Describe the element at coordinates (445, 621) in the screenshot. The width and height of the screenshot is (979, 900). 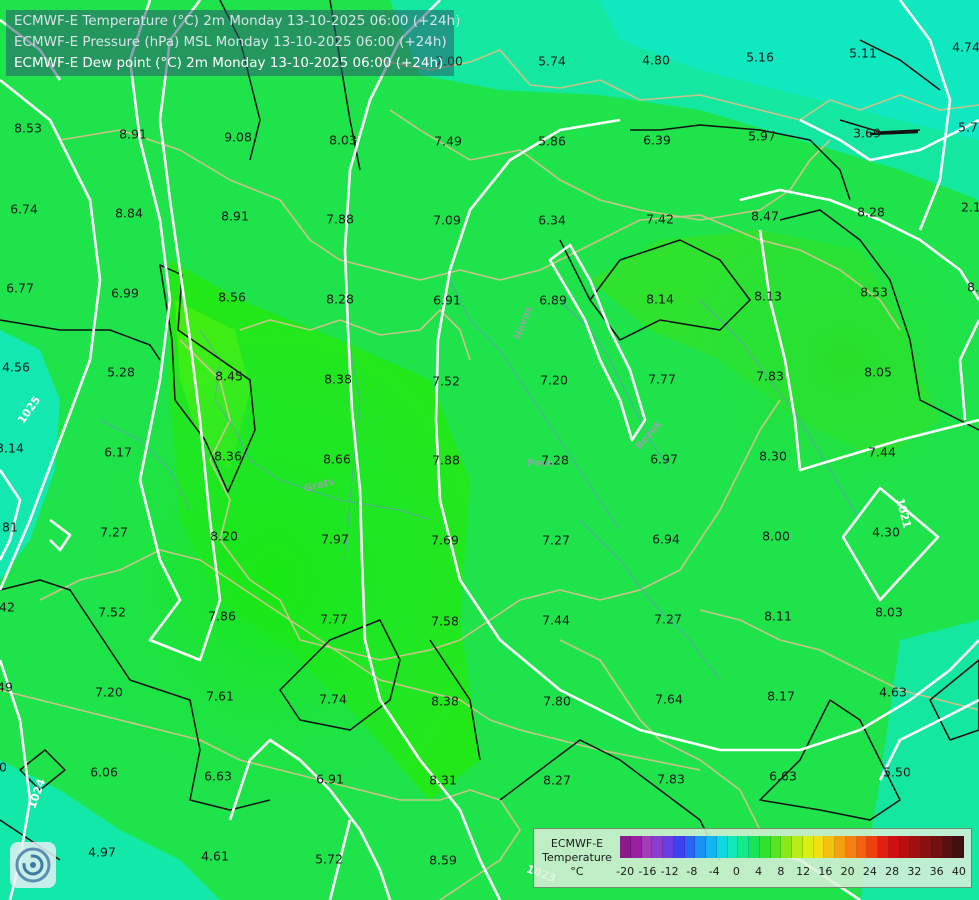
I see `dewpoint-value: 7.58` at that location.